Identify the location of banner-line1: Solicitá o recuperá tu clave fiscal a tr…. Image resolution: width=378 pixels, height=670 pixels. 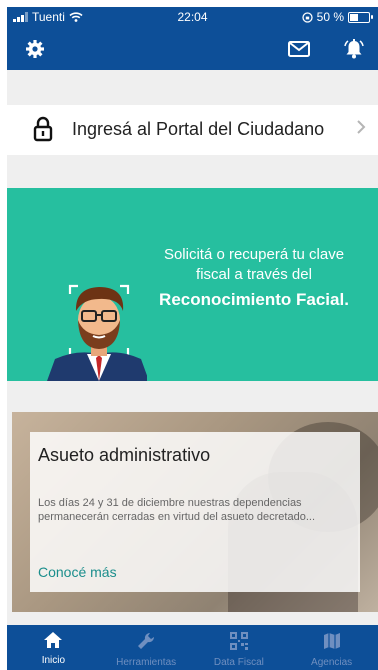
(254, 264).